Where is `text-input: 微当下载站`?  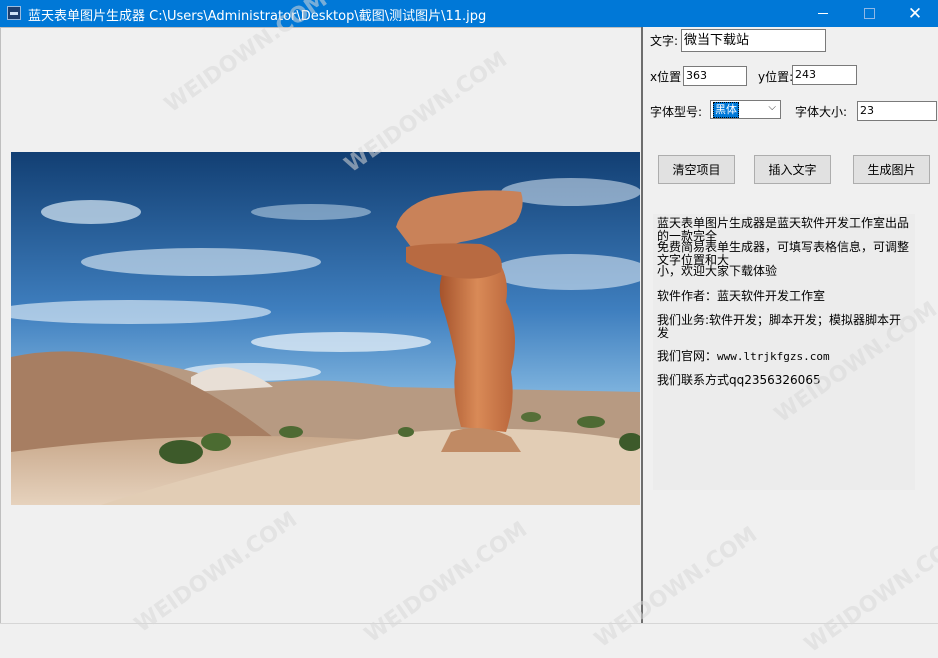
text-input: 微当下载站 is located at coordinates (753, 40).